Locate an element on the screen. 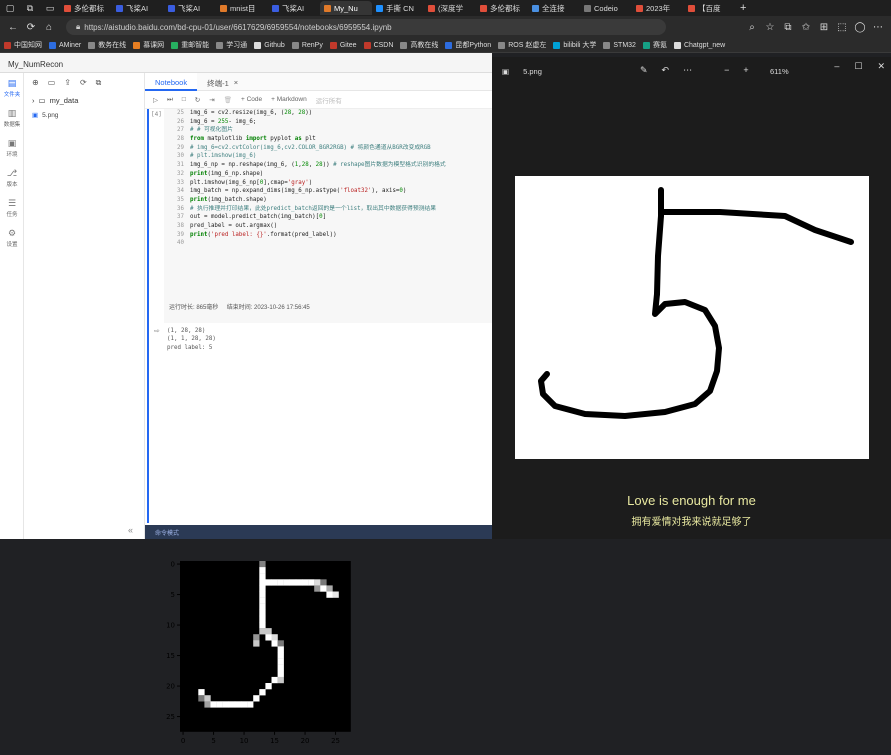  bookmark-item: CSDN is located at coordinates (378, 45).